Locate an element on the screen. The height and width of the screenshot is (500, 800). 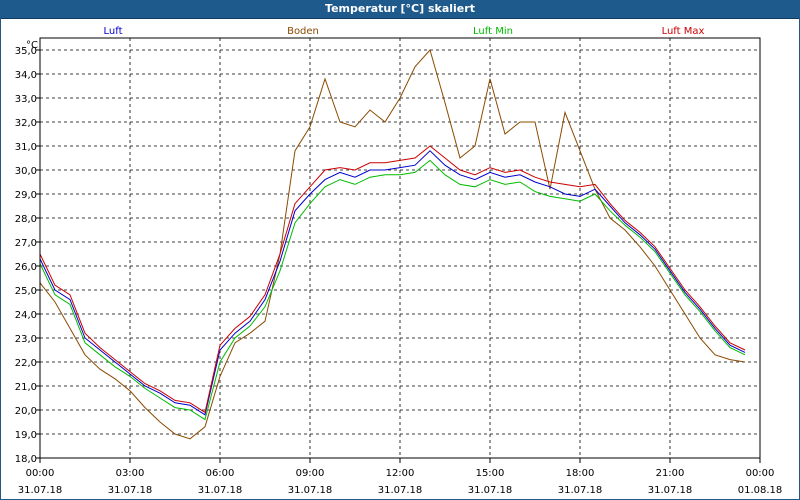
y-tick-label: 26,0 is located at coordinates (26, 267).